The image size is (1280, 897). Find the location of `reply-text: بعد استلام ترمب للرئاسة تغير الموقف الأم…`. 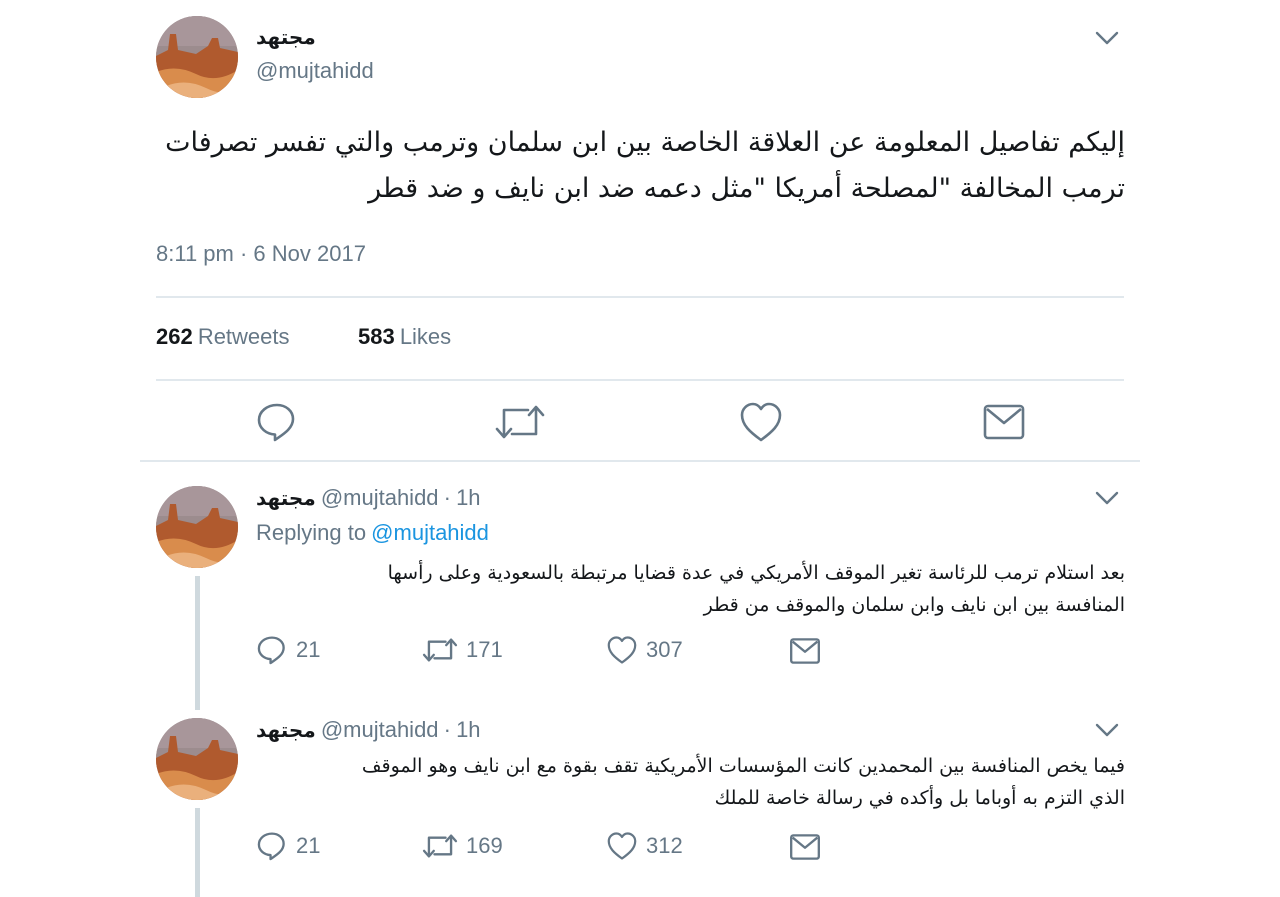

reply-text: بعد استلام ترمب للرئاسة تغير الموقف الأم… is located at coordinates (687, 589).